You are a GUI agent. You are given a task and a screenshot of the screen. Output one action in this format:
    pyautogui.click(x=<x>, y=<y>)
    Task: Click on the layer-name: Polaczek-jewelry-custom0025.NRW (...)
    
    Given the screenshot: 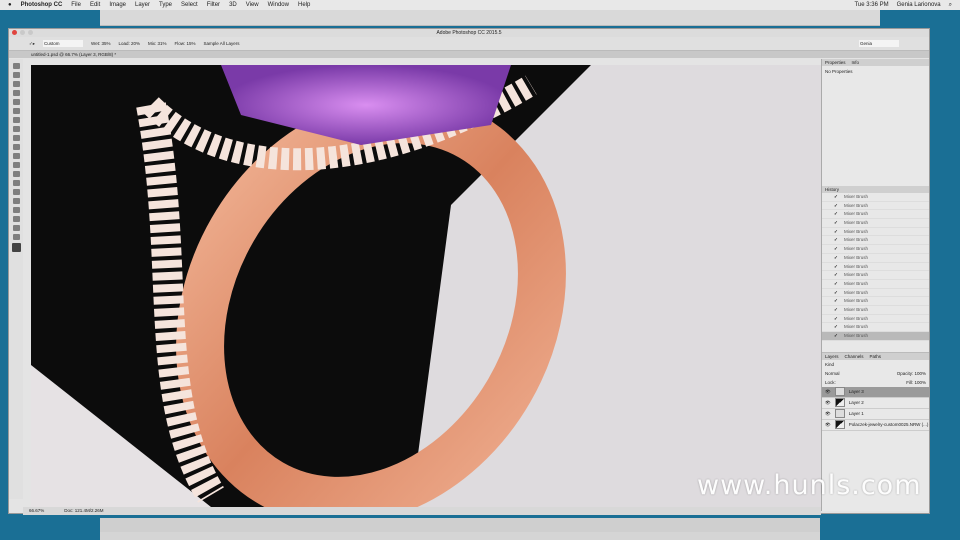 What is the action you would take?
    pyautogui.click(x=888, y=425)
    